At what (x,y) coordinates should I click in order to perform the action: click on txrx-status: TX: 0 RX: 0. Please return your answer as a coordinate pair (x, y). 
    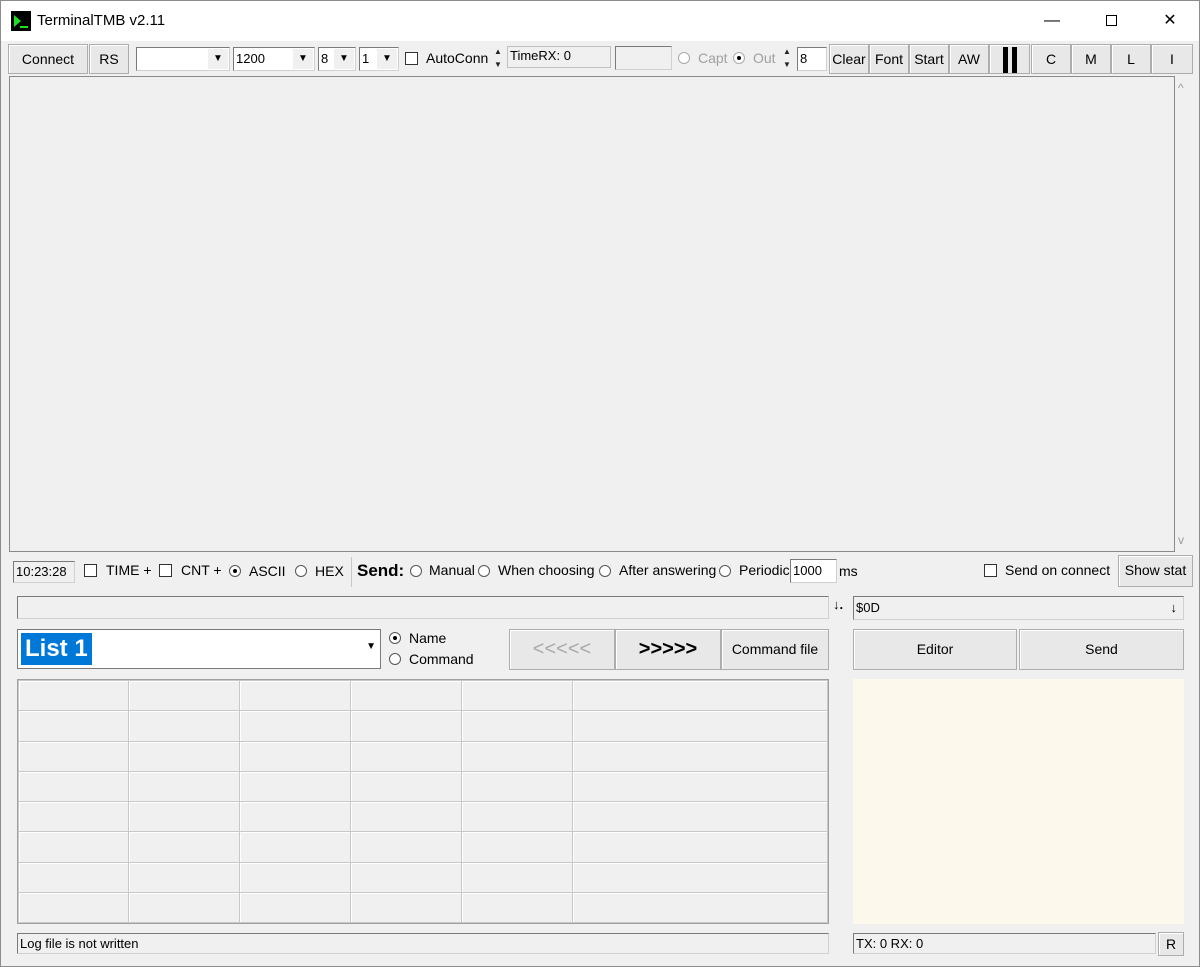
    Looking at the image, I should click on (1004, 943).